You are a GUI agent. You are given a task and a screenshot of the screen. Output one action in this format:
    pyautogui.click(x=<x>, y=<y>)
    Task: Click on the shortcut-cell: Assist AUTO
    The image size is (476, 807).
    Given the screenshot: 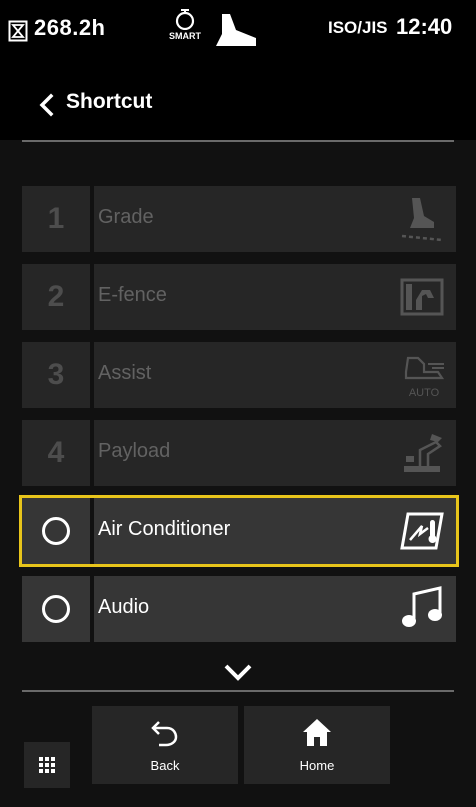 What is the action you would take?
    pyautogui.click(x=275, y=375)
    